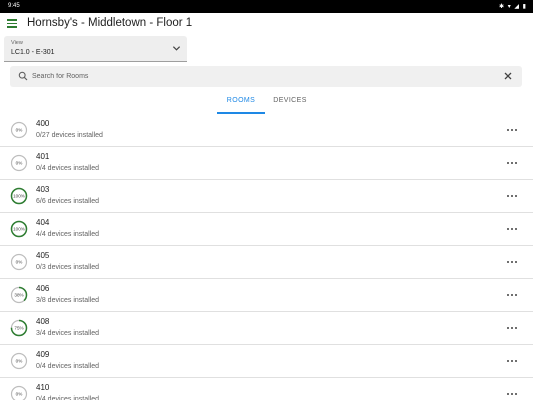 This screenshot has height=400, width=533. I want to click on room-name: 410, so click(43, 387).